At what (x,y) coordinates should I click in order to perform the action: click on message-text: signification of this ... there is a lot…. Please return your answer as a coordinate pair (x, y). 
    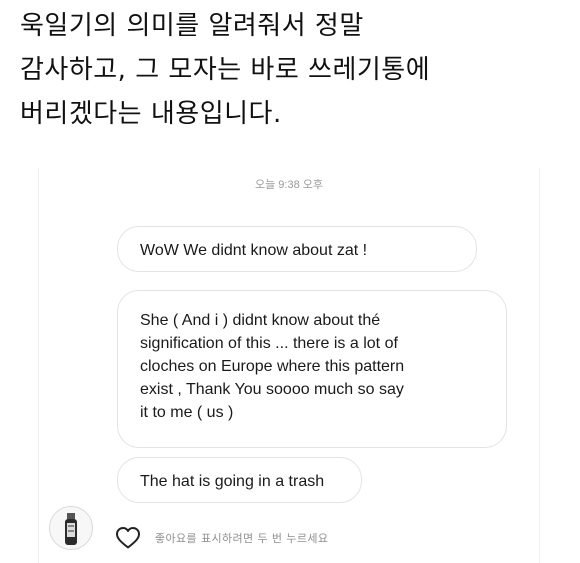
    Looking at the image, I should click on (269, 343).